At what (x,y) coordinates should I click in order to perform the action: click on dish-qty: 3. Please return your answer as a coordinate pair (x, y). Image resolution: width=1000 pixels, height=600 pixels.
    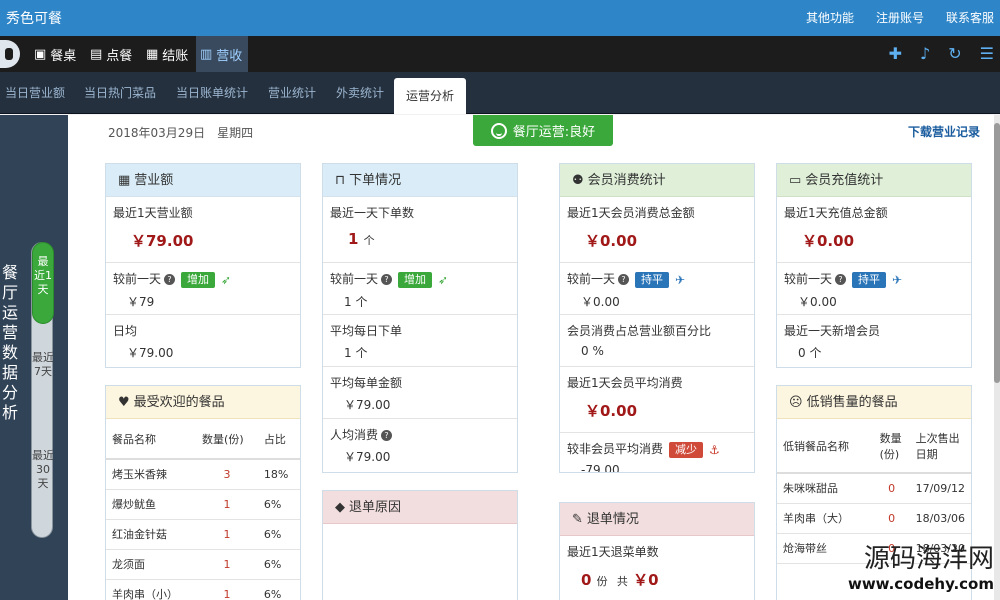
    Looking at the image, I should click on (227, 474).